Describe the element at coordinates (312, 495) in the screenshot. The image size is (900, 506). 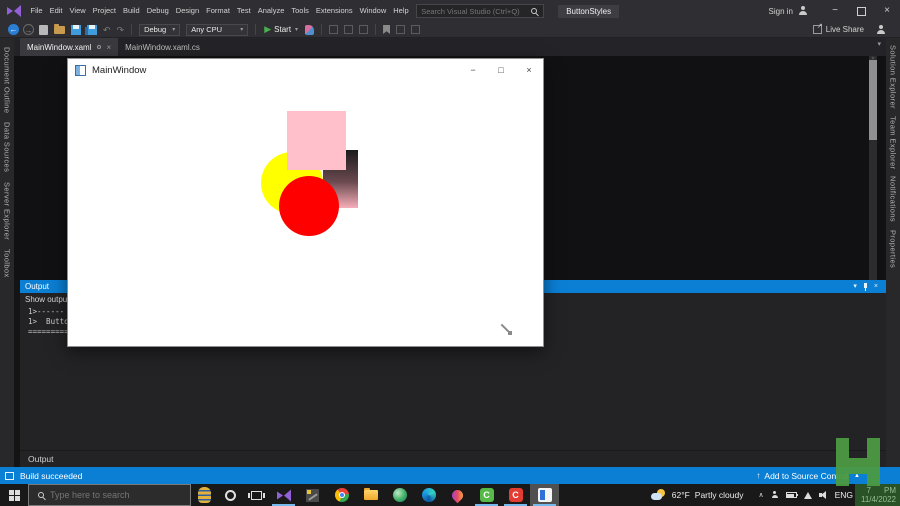
I see `taskbar-dev-tool` at that location.